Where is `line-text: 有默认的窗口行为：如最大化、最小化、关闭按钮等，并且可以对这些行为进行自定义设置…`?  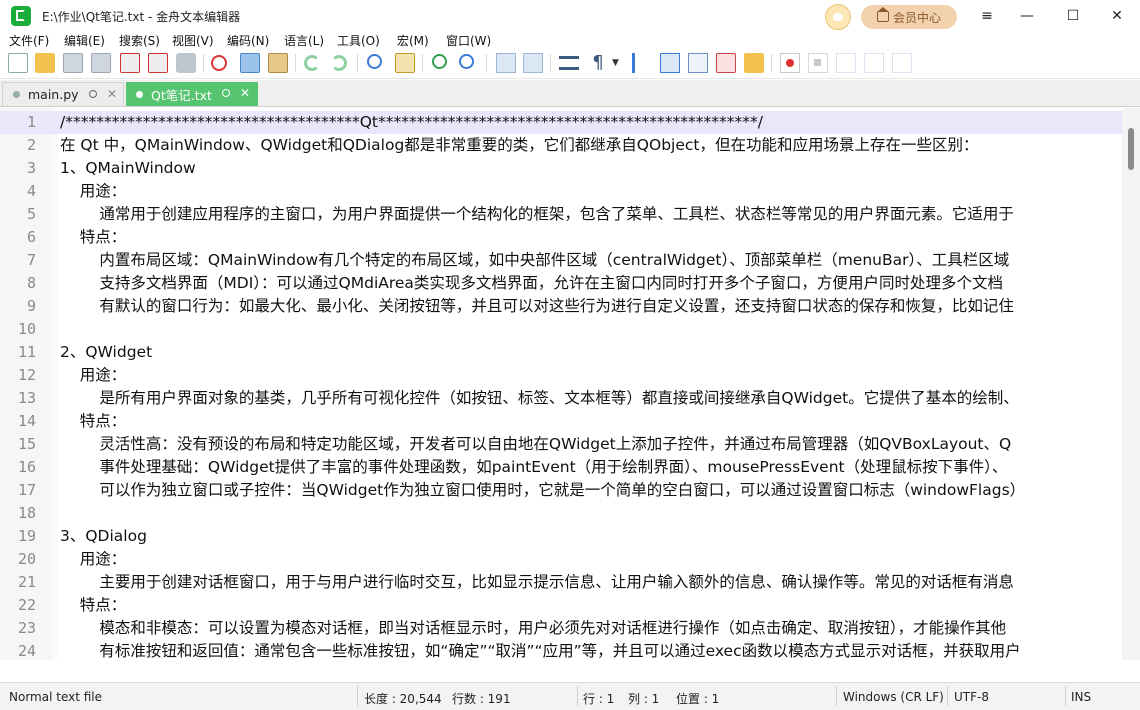 line-text: 有默认的窗口行为：如最大化、最小化、关闭按钮等，并且可以对这些行为进行自定义设置… is located at coordinates (537, 306).